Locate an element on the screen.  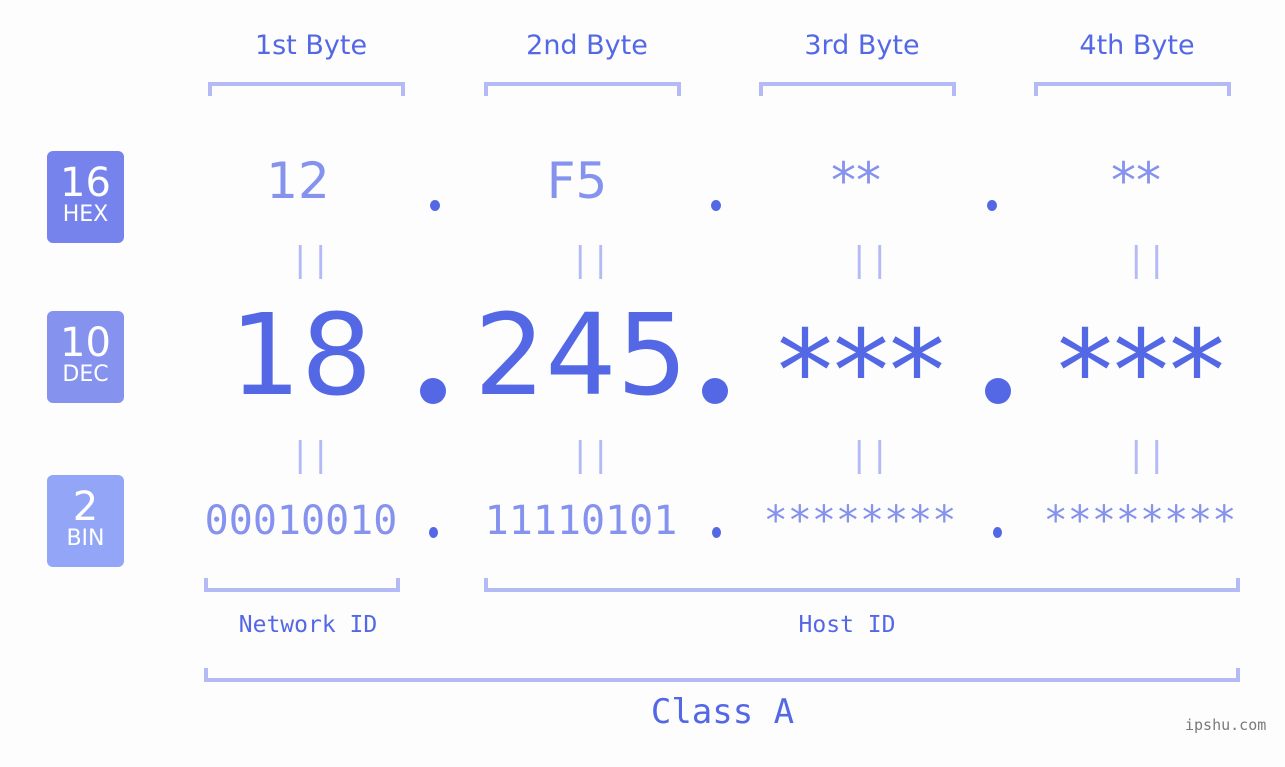
hex-badge: 16 HEX is located at coordinates (85, 197).